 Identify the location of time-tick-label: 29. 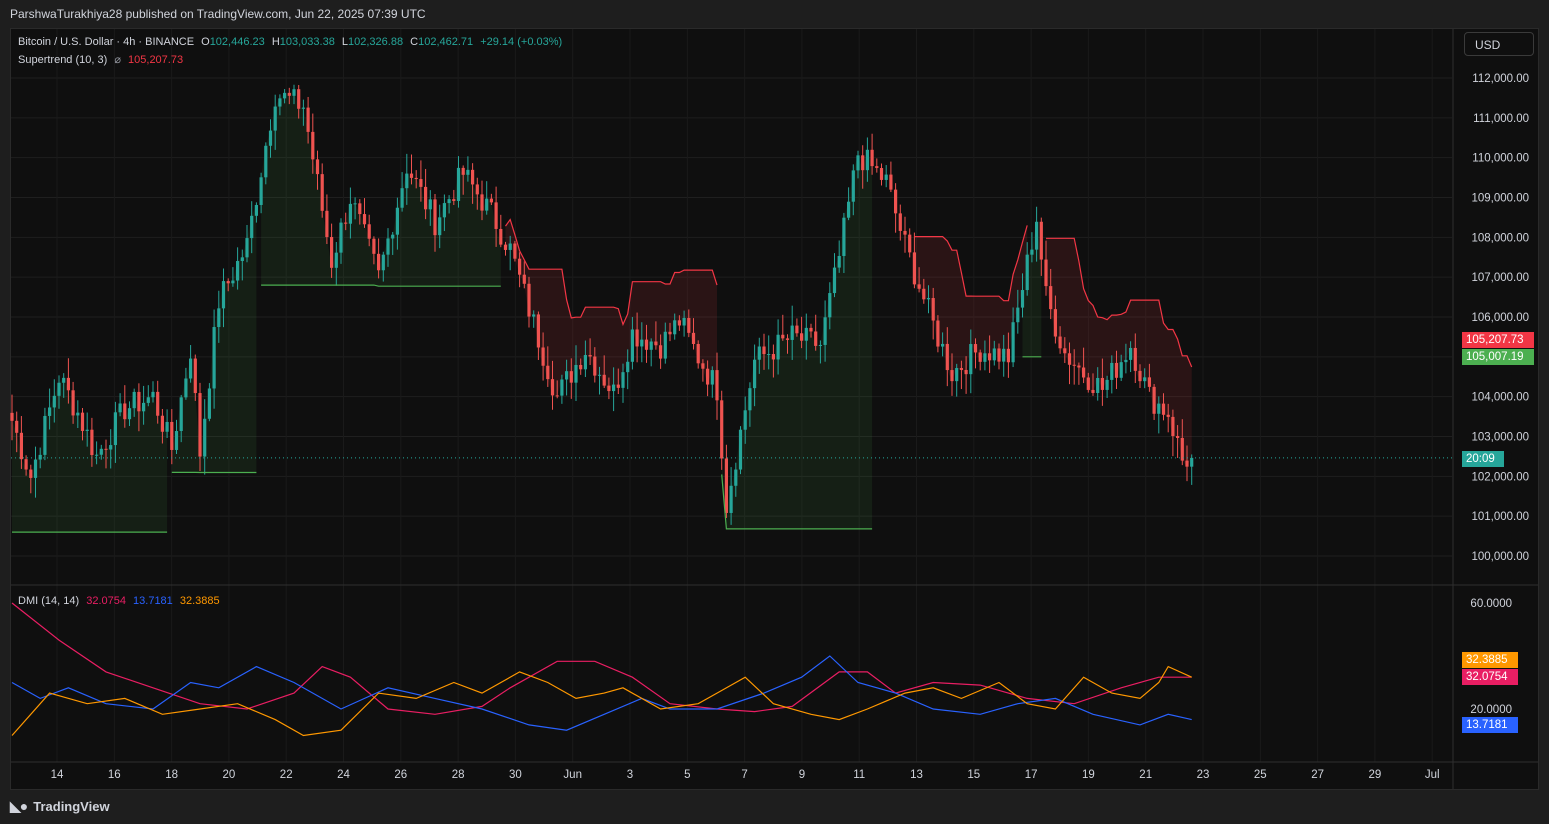
(1375, 775).